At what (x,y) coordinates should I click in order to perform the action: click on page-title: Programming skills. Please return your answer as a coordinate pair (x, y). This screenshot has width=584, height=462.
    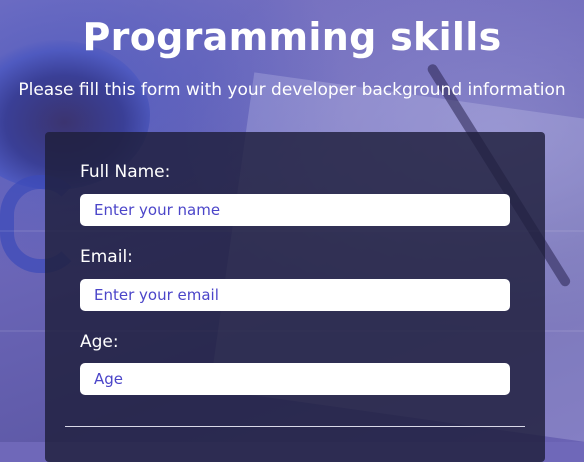
    Looking at the image, I should click on (292, 37).